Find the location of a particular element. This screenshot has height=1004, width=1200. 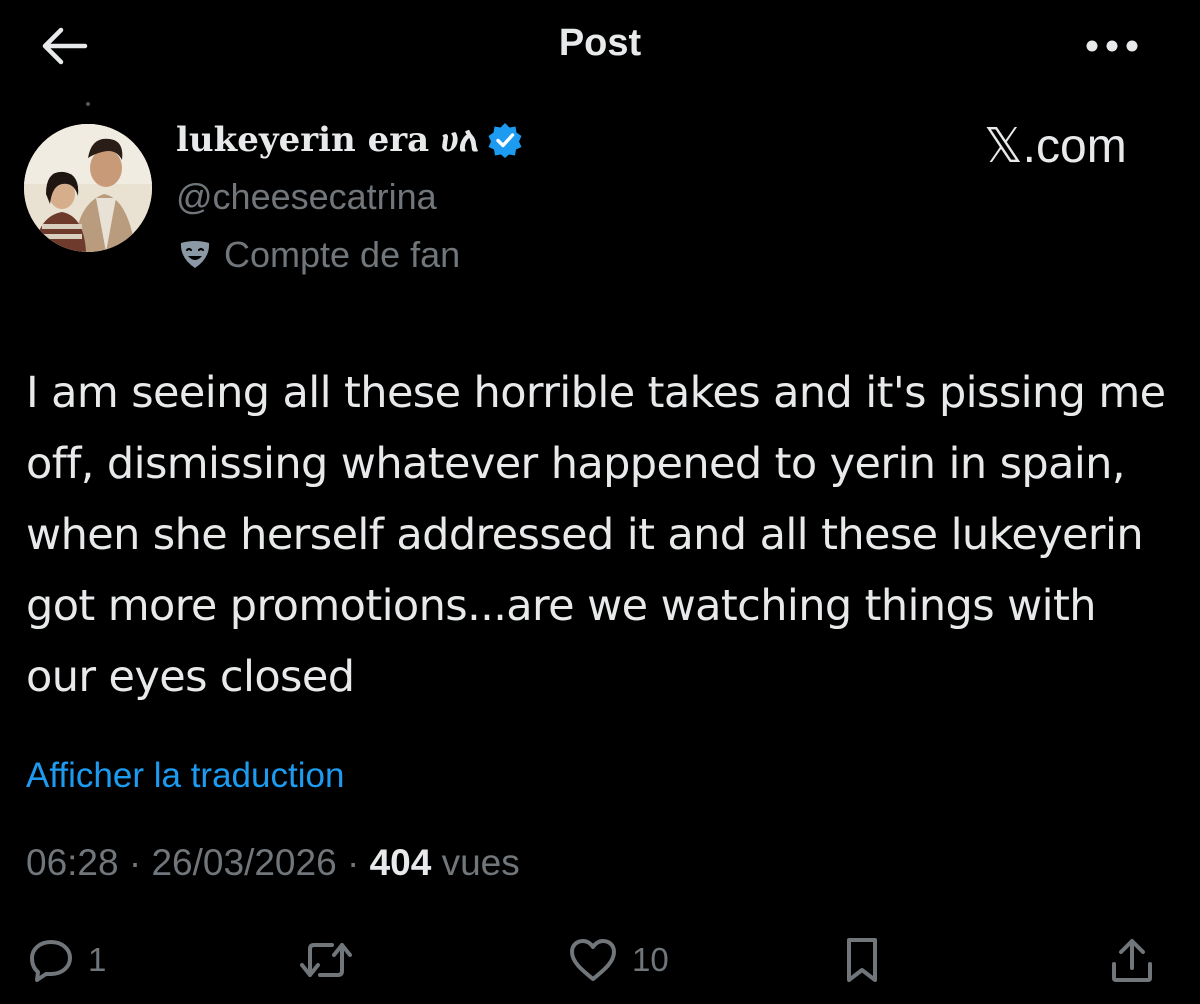

bookmark-icon is located at coordinates (862, 960).